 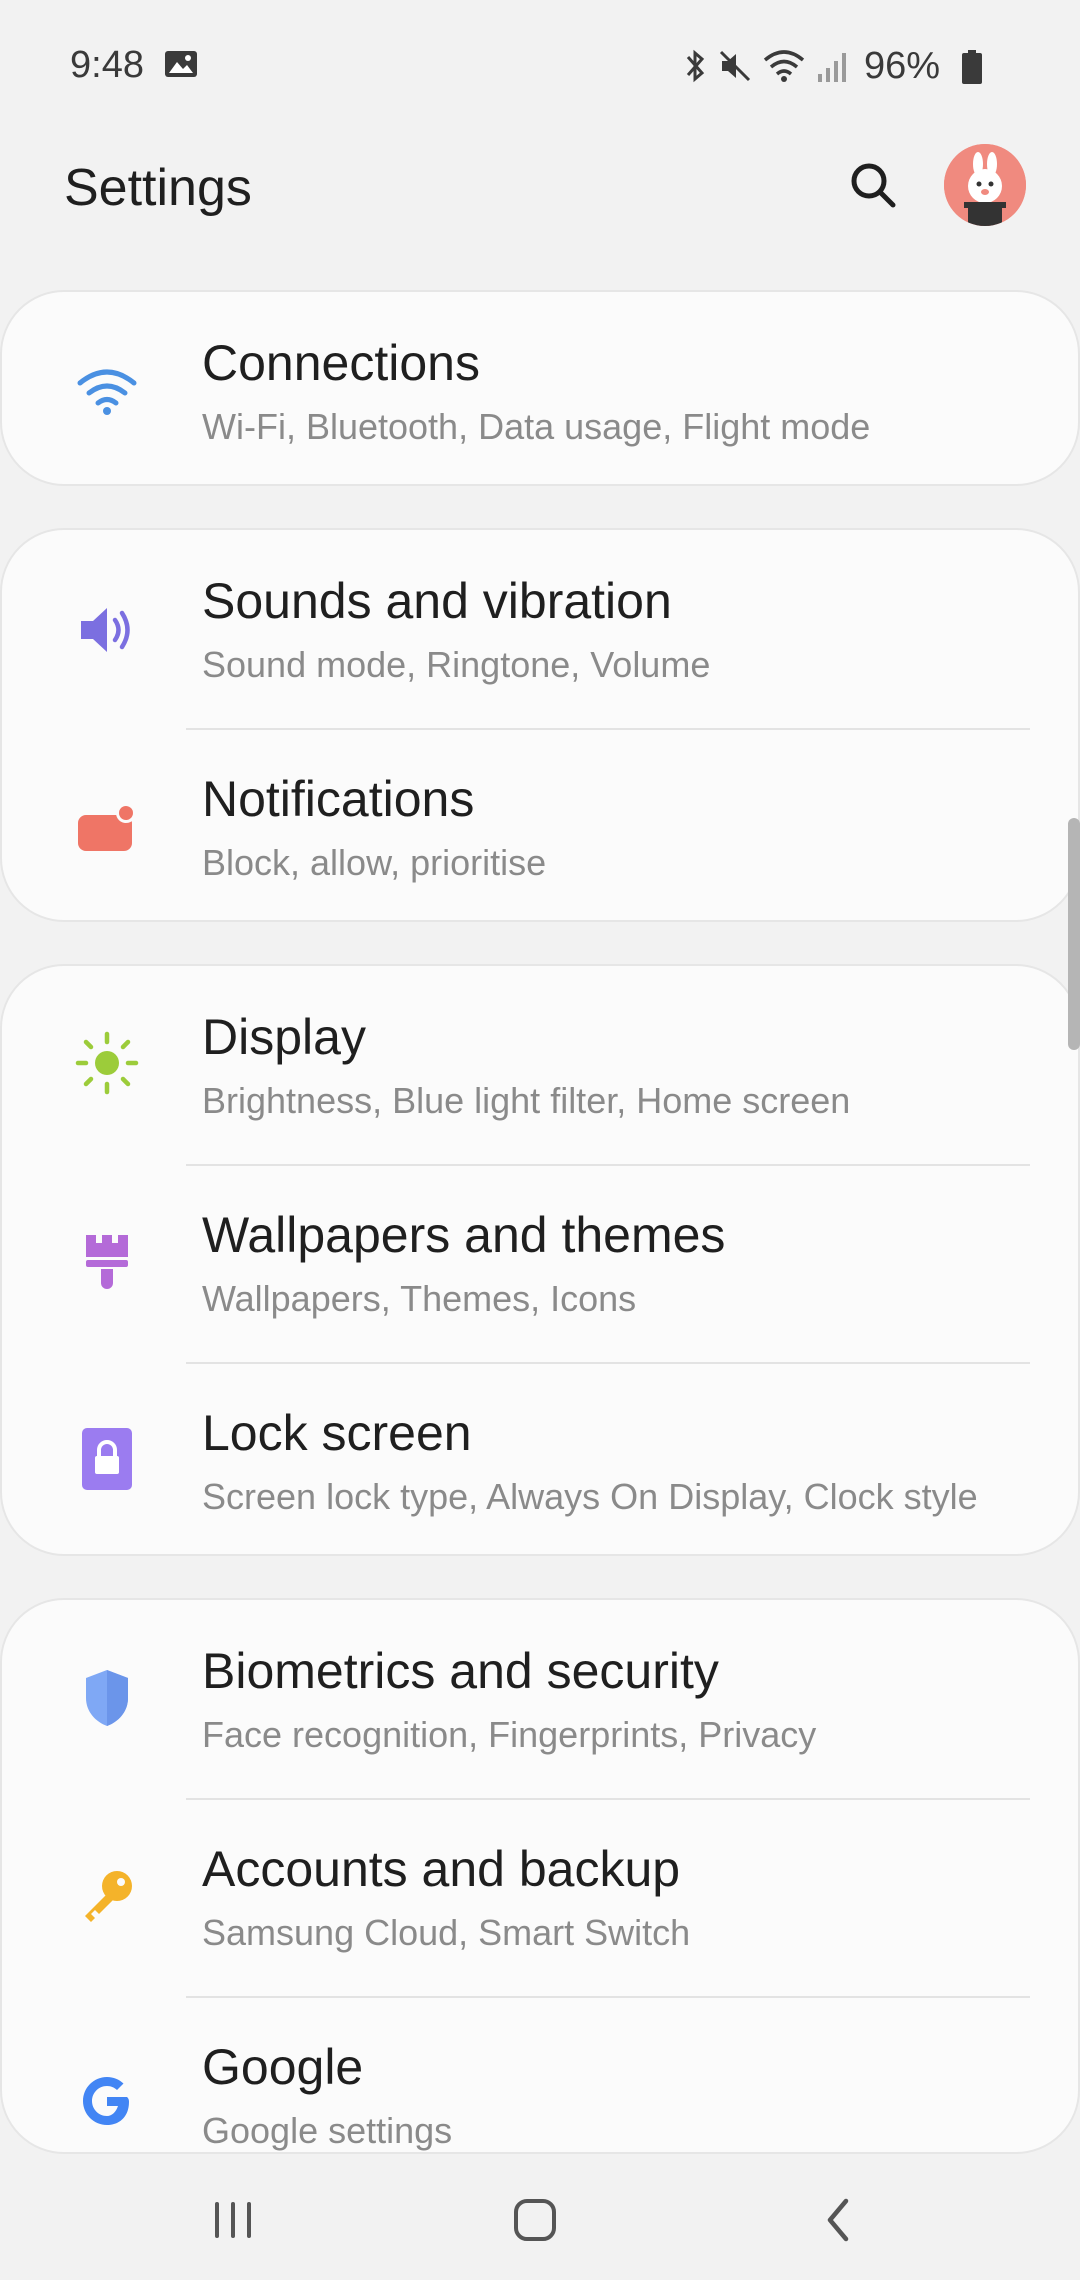 What do you see at coordinates (337, 1433) in the screenshot?
I see `item-title: Lock screen` at bounding box center [337, 1433].